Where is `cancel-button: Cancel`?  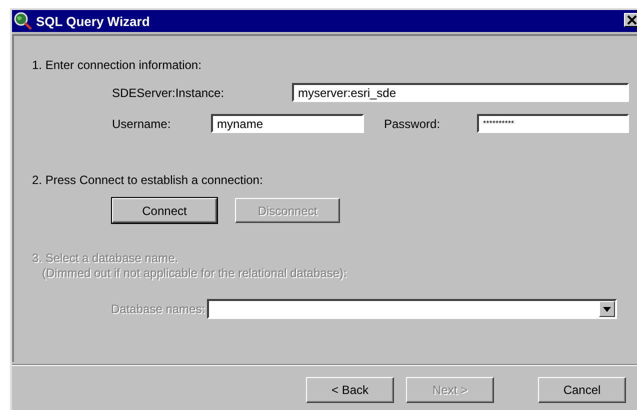 cancel-button: Cancel is located at coordinates (582, 390).